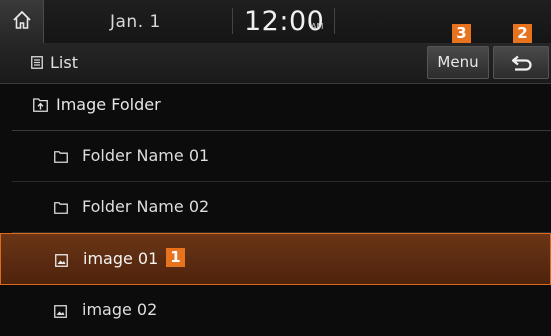 The height and width of the screenshot is (336, 551). What do you see at coordinates (175, 257) in the screenshot?
I see `callout-badge-item: 1` at bounding box center [175, 257].